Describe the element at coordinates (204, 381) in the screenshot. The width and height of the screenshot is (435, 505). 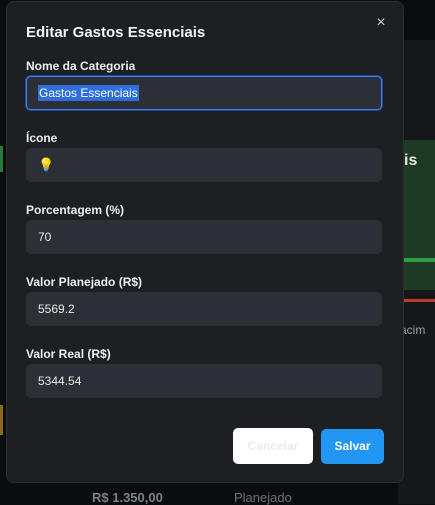
I see `real-value-input: 5344.54` at that location.